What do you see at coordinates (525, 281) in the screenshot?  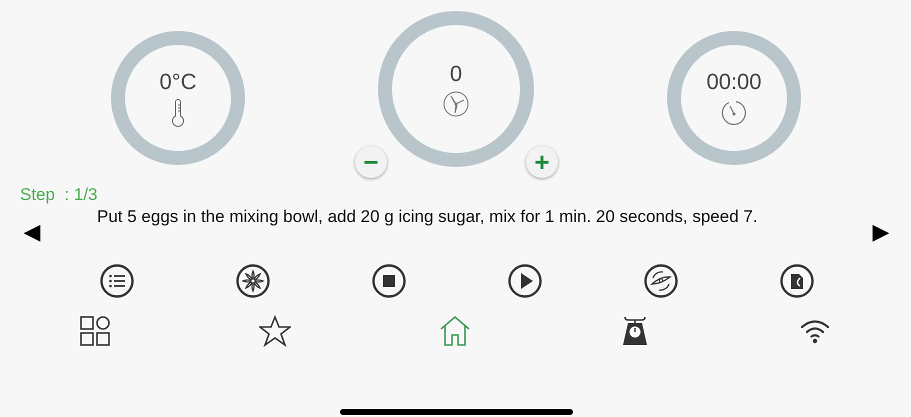 I see `play-icon` at bounding box center [525, 281].